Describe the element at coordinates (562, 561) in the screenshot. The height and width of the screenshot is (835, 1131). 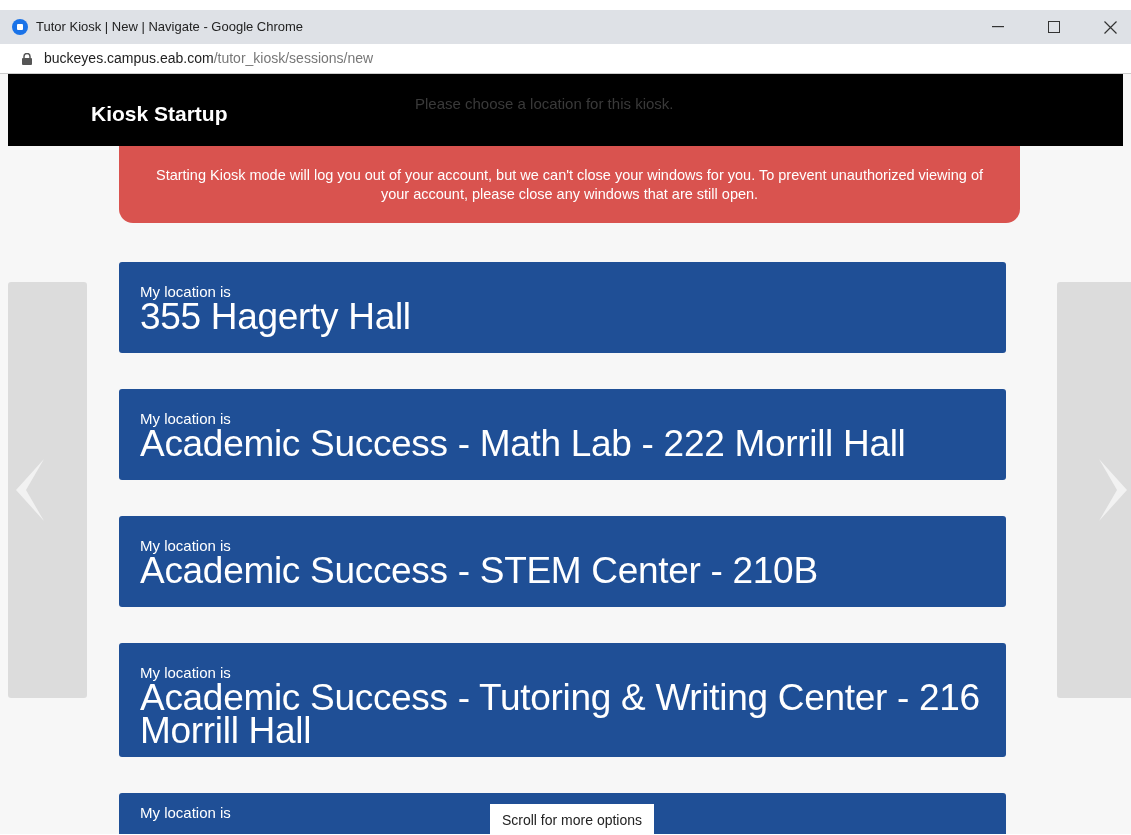
I see `location-button: My location is Academic Success - STEM Center - 210B` at that location.